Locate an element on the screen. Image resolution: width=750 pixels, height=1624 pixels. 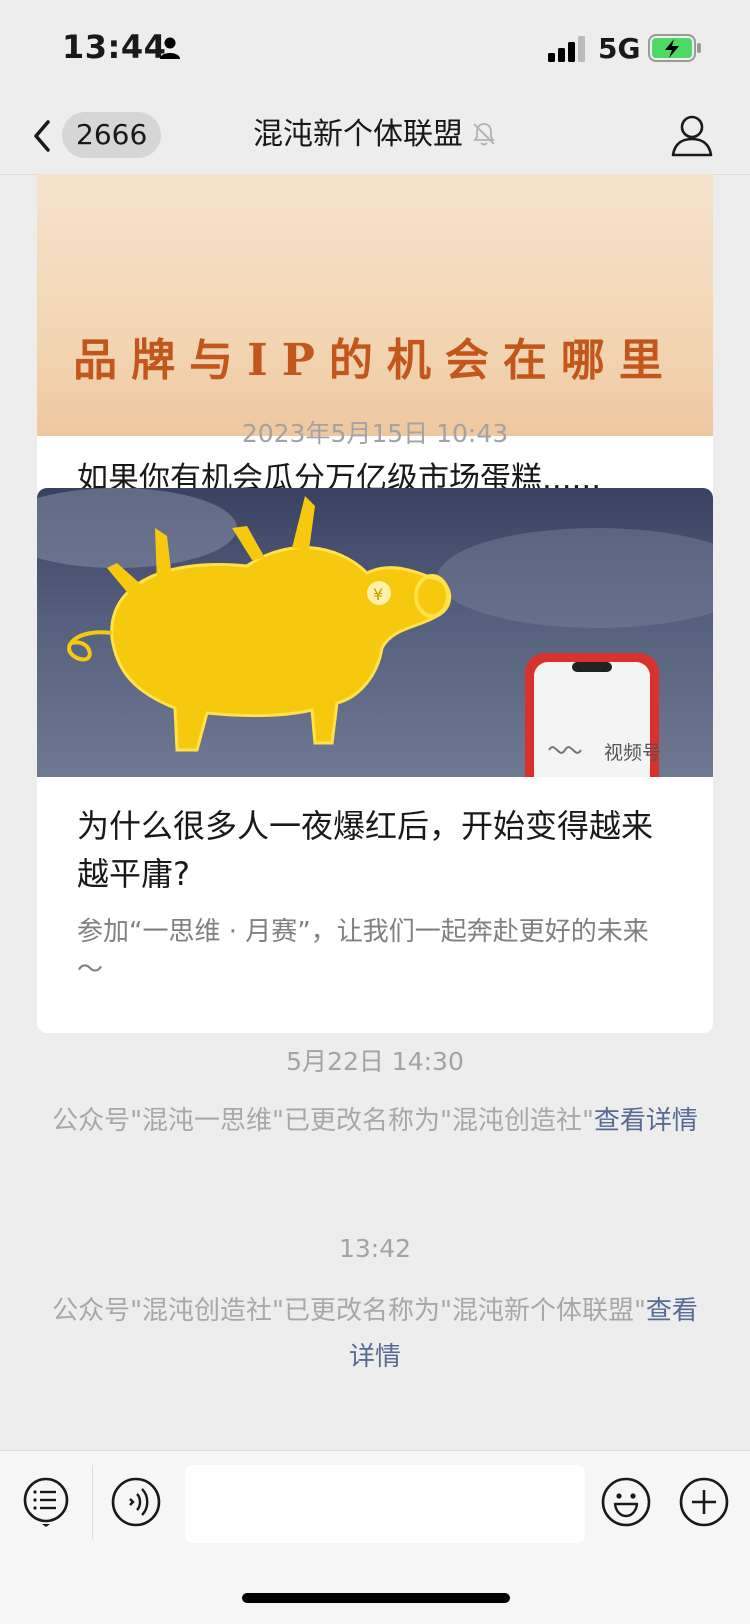
home-indicator is located at coordinates (376, 1598).